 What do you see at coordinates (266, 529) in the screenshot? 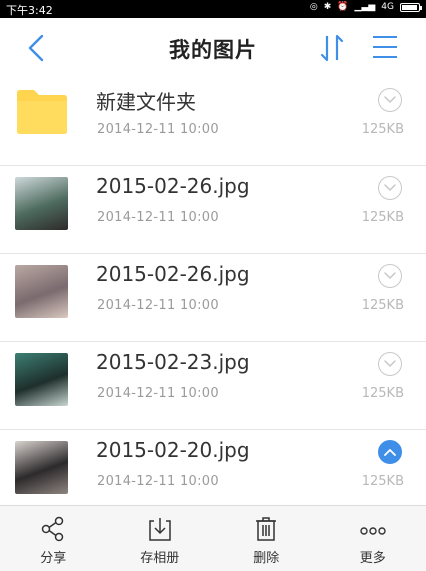
I see `trash-icon` at bounding box center [266, 529].